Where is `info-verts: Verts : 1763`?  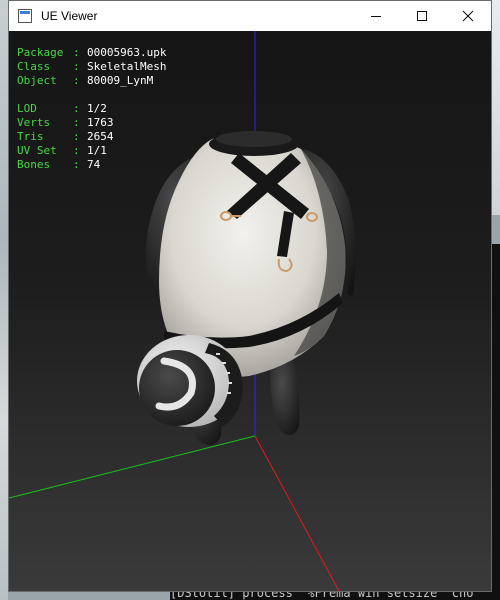
info-verts: Verts : 1763 is located at coordinates (91, 123).